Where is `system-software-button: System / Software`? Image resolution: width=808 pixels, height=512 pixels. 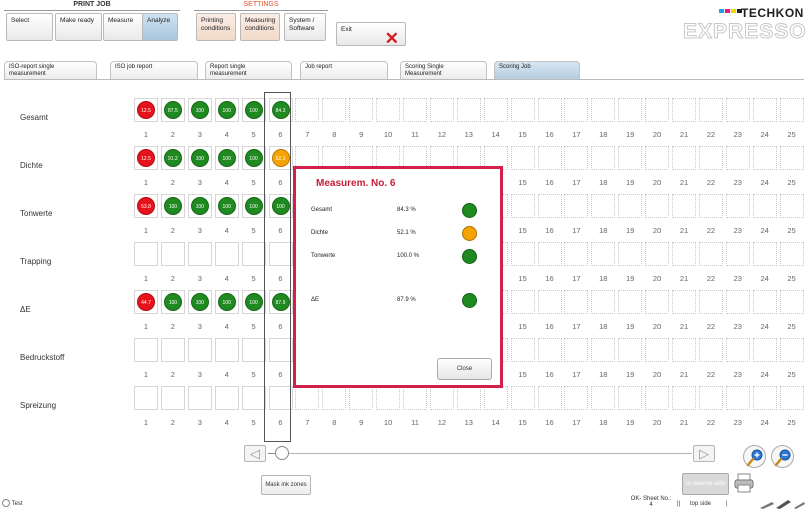
system-software-button: System / Software is located at coordinates (305, 27).